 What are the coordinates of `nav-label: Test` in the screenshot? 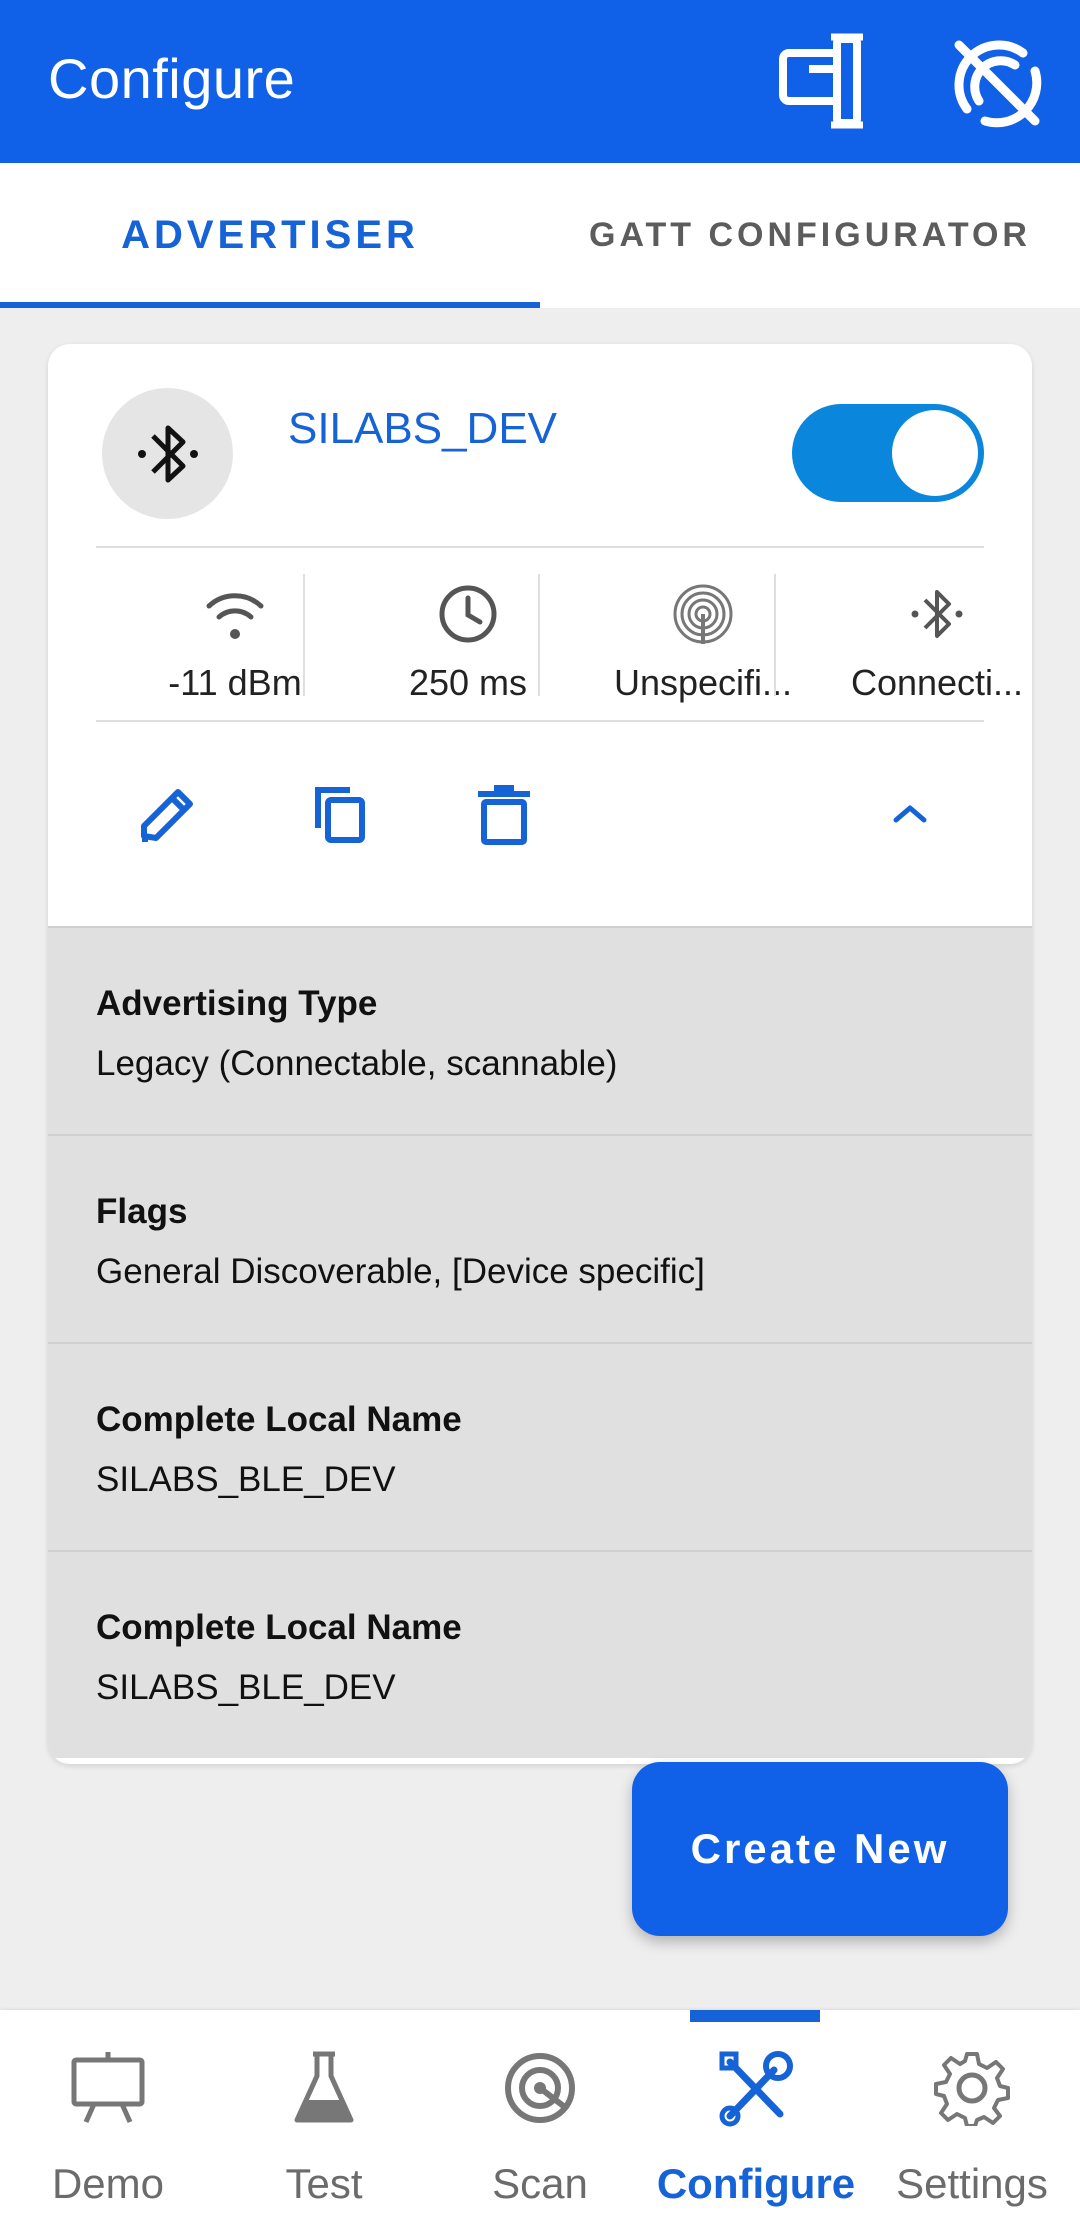 It's located at (324, 2183).